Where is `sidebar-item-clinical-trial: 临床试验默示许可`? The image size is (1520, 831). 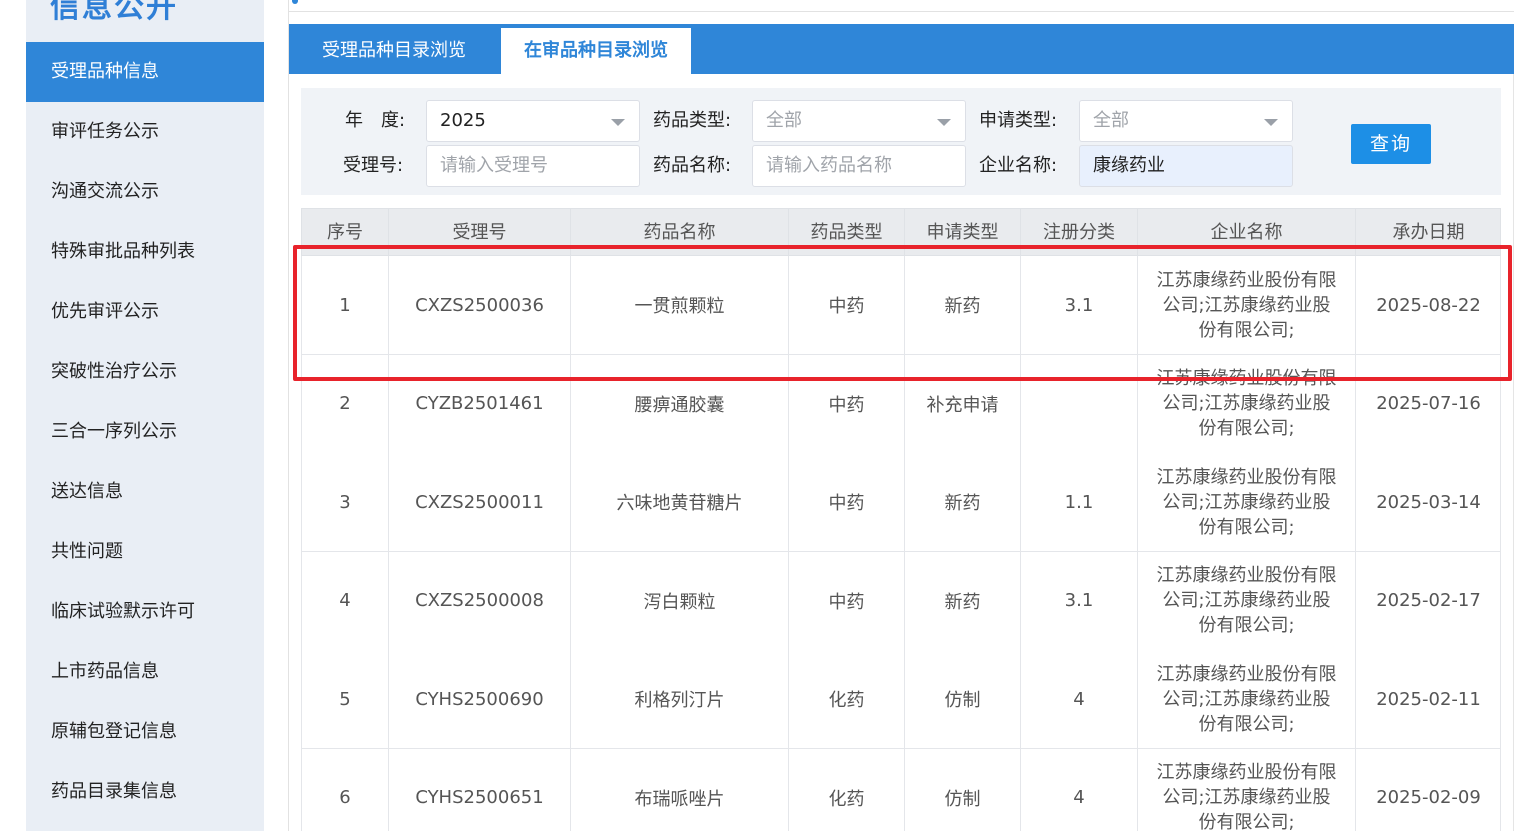
sidebar-item-clinical-trial: 临床试验默示许可 is located at coordinates (145, 612).